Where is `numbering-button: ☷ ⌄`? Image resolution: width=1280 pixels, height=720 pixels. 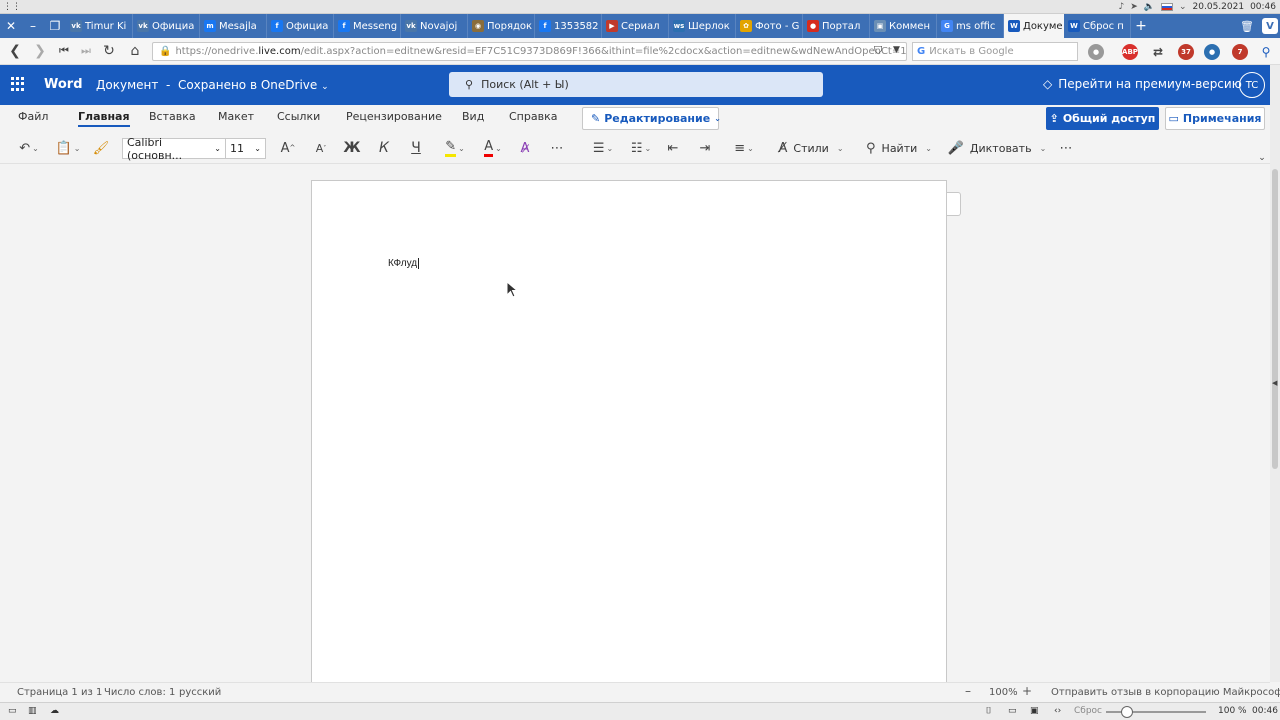
numbering-button: ☷ ⌄ is located at coordinates (641, 148).